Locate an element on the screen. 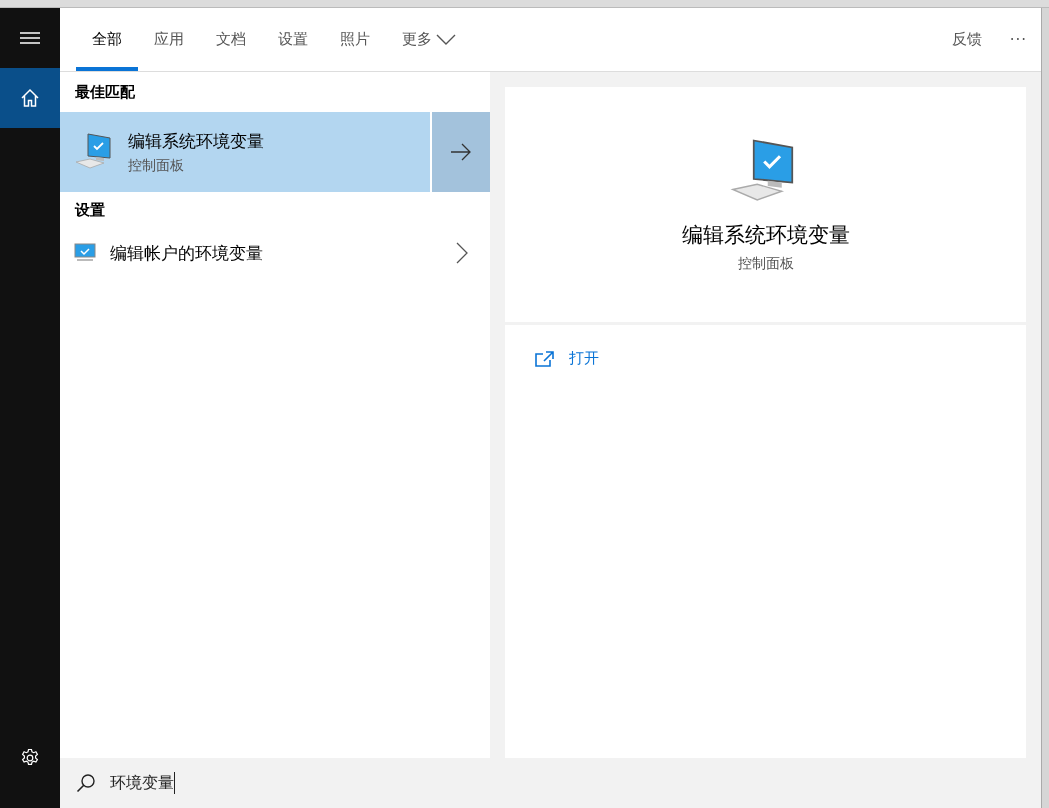 Image resolution: width=1049 pixels, height=808 pixels. arrow-right-icon is located at coordinates (461, 152).